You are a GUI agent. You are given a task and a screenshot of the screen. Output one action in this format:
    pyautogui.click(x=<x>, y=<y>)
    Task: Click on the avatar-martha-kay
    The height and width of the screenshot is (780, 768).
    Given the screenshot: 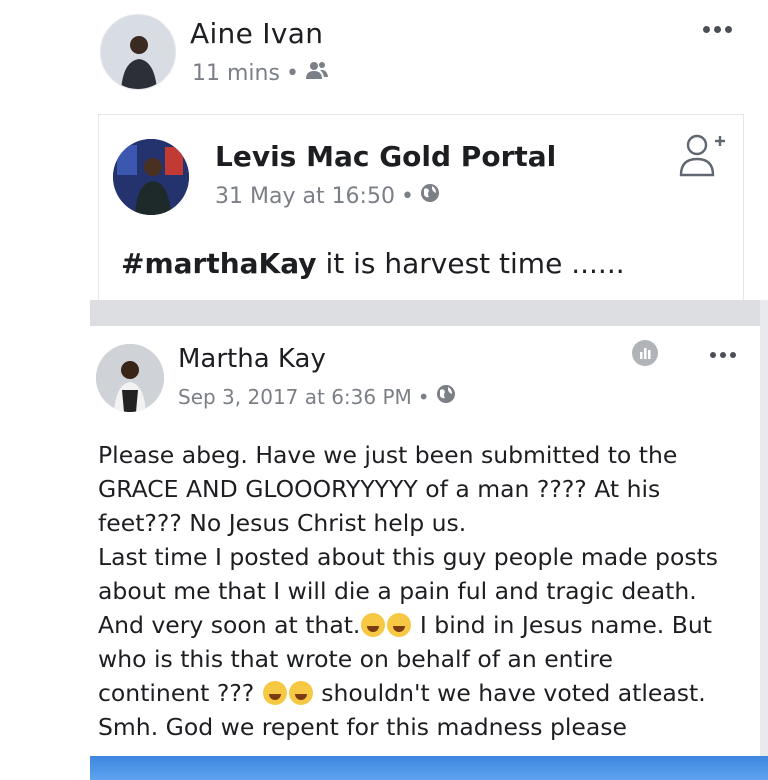 What is the action you would take?
    pyautogui.click(x=130, y=378)
    